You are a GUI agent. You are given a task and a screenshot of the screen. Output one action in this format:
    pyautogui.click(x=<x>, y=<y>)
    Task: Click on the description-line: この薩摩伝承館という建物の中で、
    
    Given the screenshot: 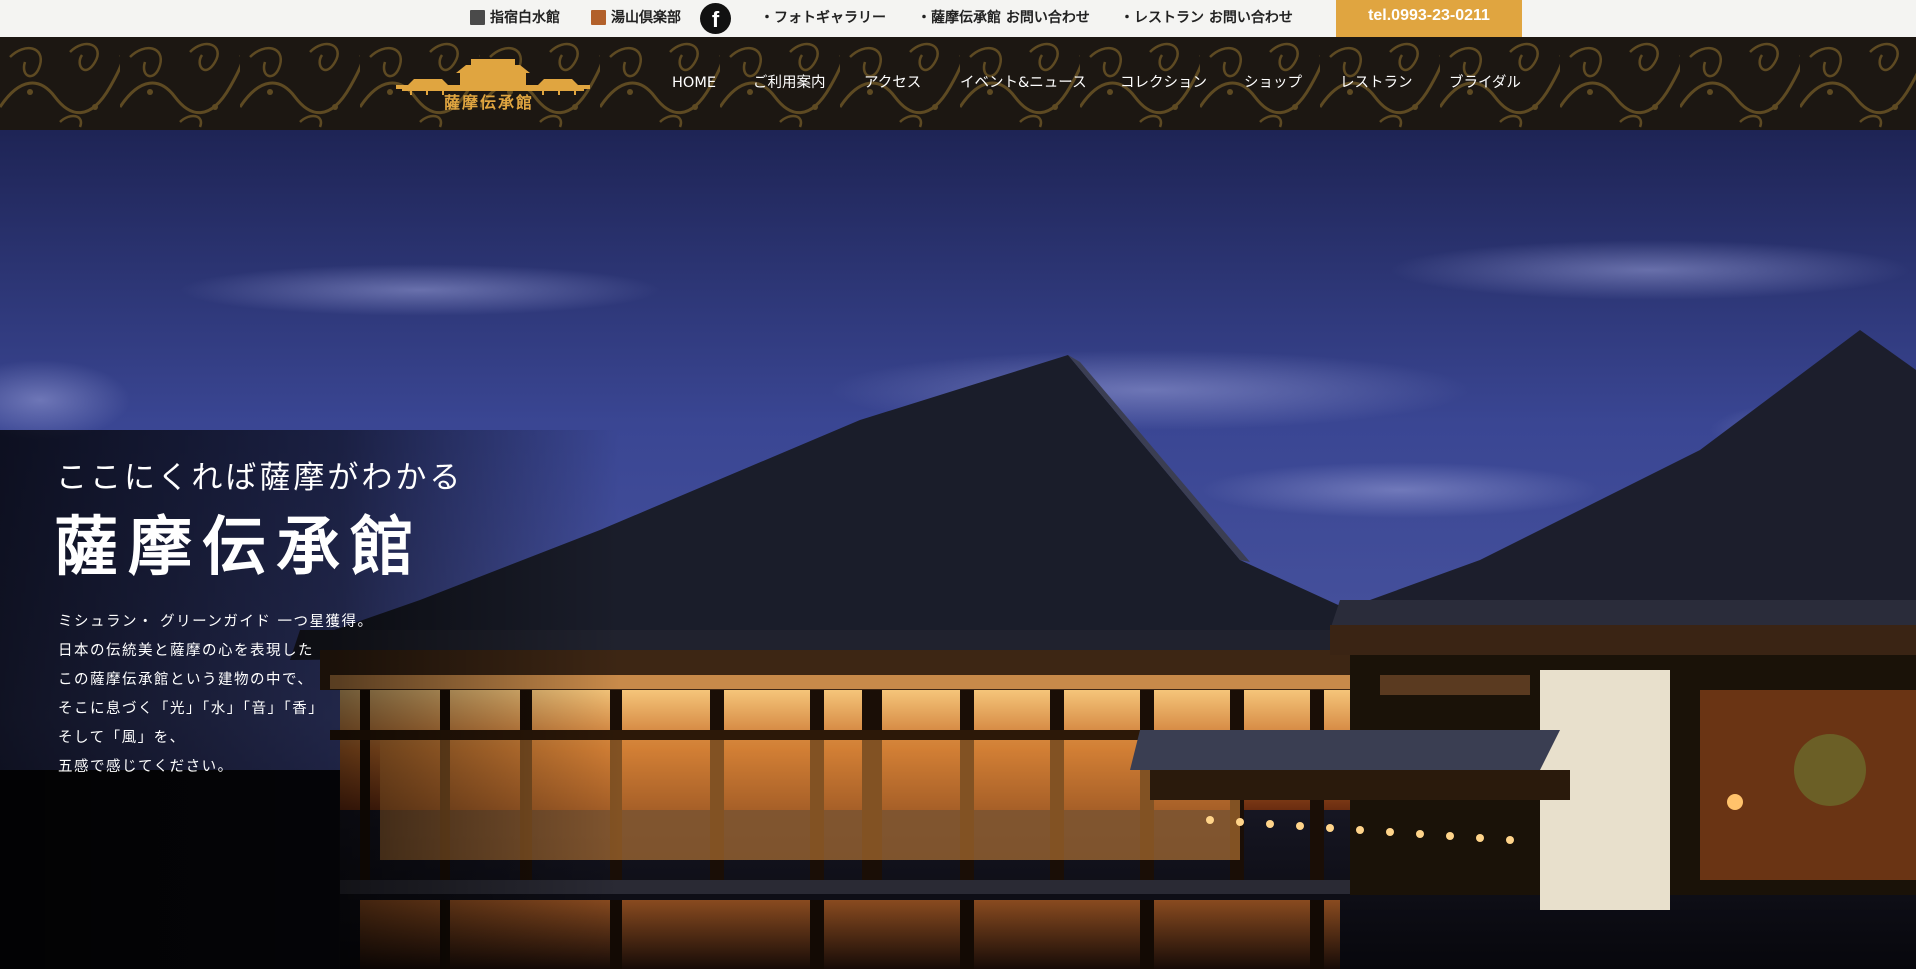 What is the action you would take?
    pyautogui.click(x=186, y=680)
    